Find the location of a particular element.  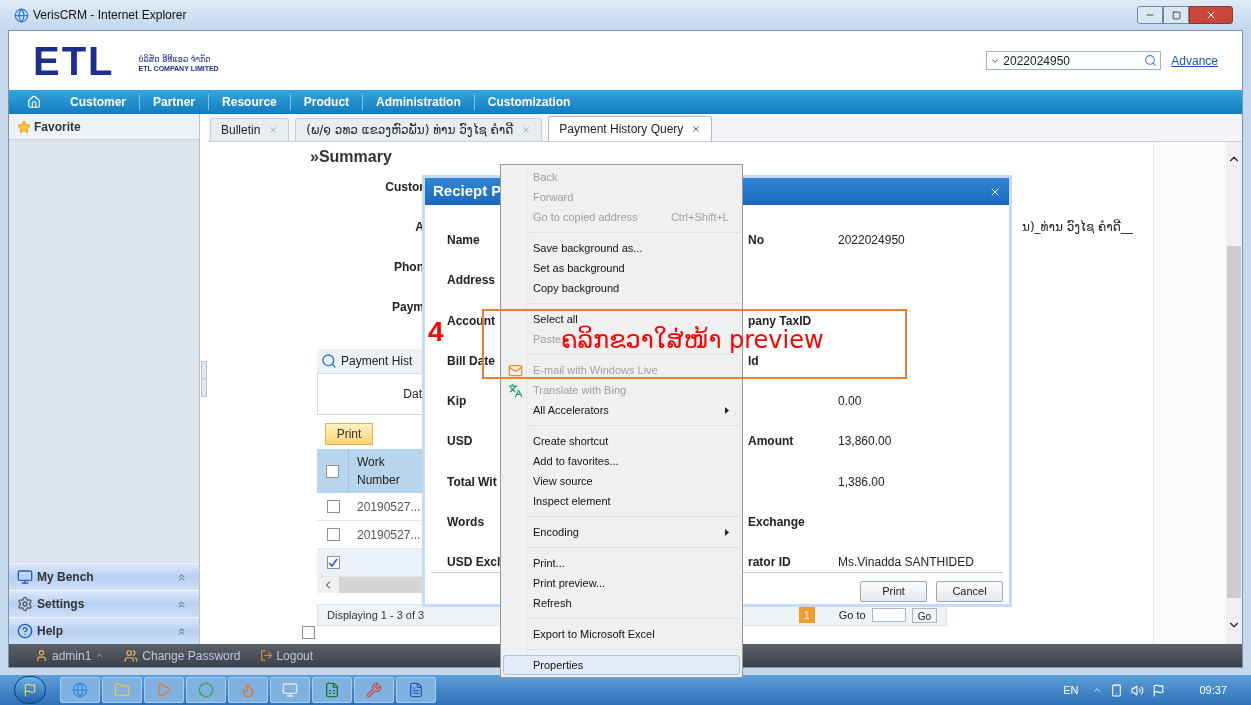

wrench-icon is located at coordinates (374, 690).